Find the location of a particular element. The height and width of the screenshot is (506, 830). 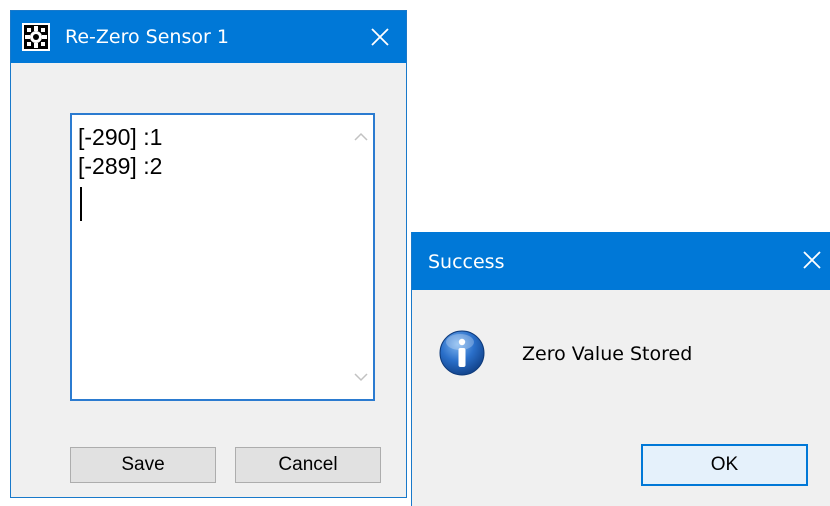

cancel-button: Cancel is located at coordinates (308, 465).